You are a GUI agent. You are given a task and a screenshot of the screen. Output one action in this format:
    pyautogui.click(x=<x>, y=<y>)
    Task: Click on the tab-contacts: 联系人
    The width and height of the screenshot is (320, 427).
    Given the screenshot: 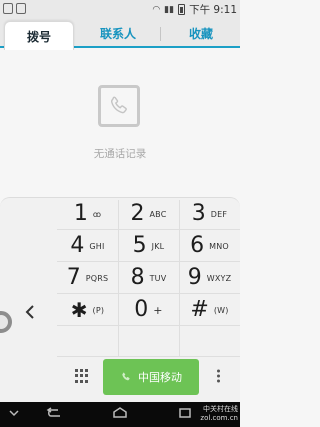 What is the action you would take?
    pyautogui.click(x=118, y=33)
    